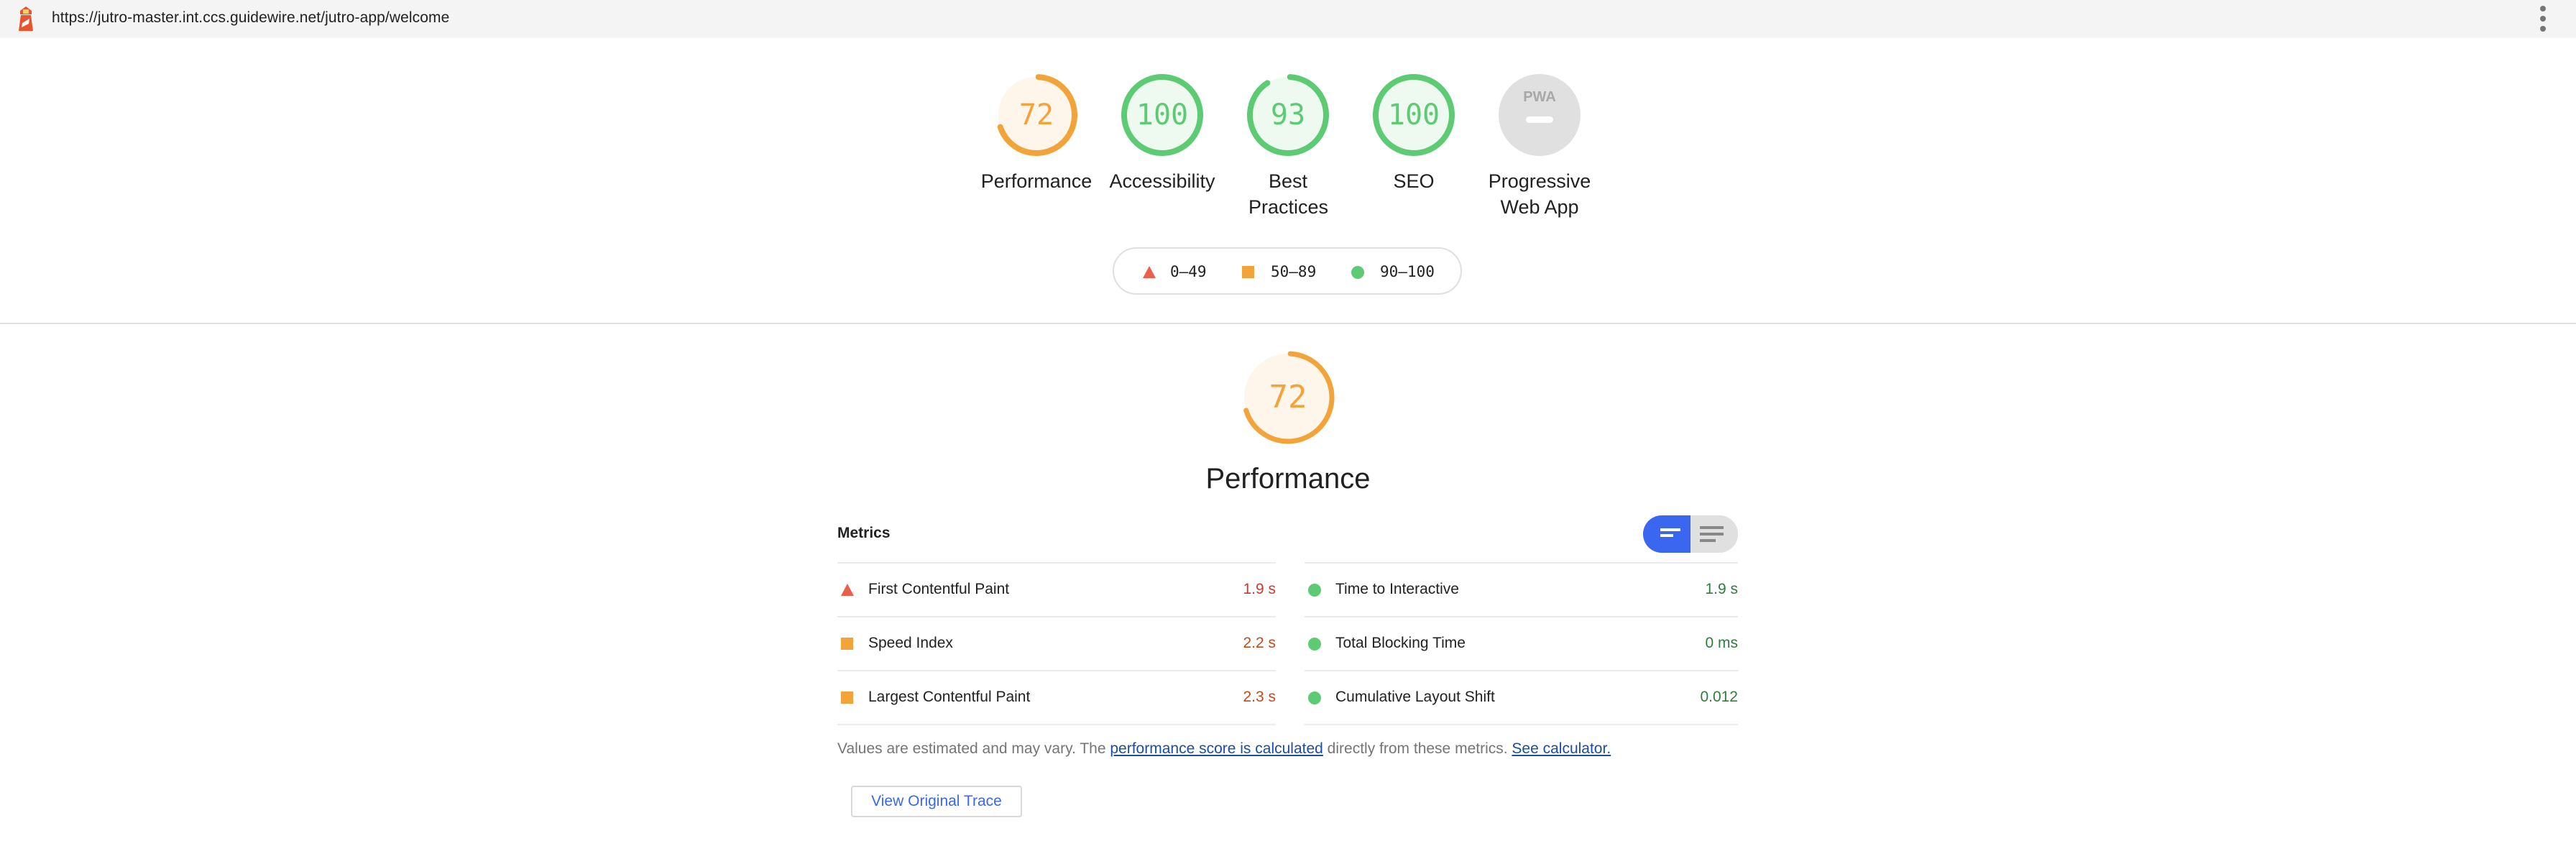  Describe the element at coordinates (1714, 534) in the screenshot. I see `expanded-view-button` at that location.